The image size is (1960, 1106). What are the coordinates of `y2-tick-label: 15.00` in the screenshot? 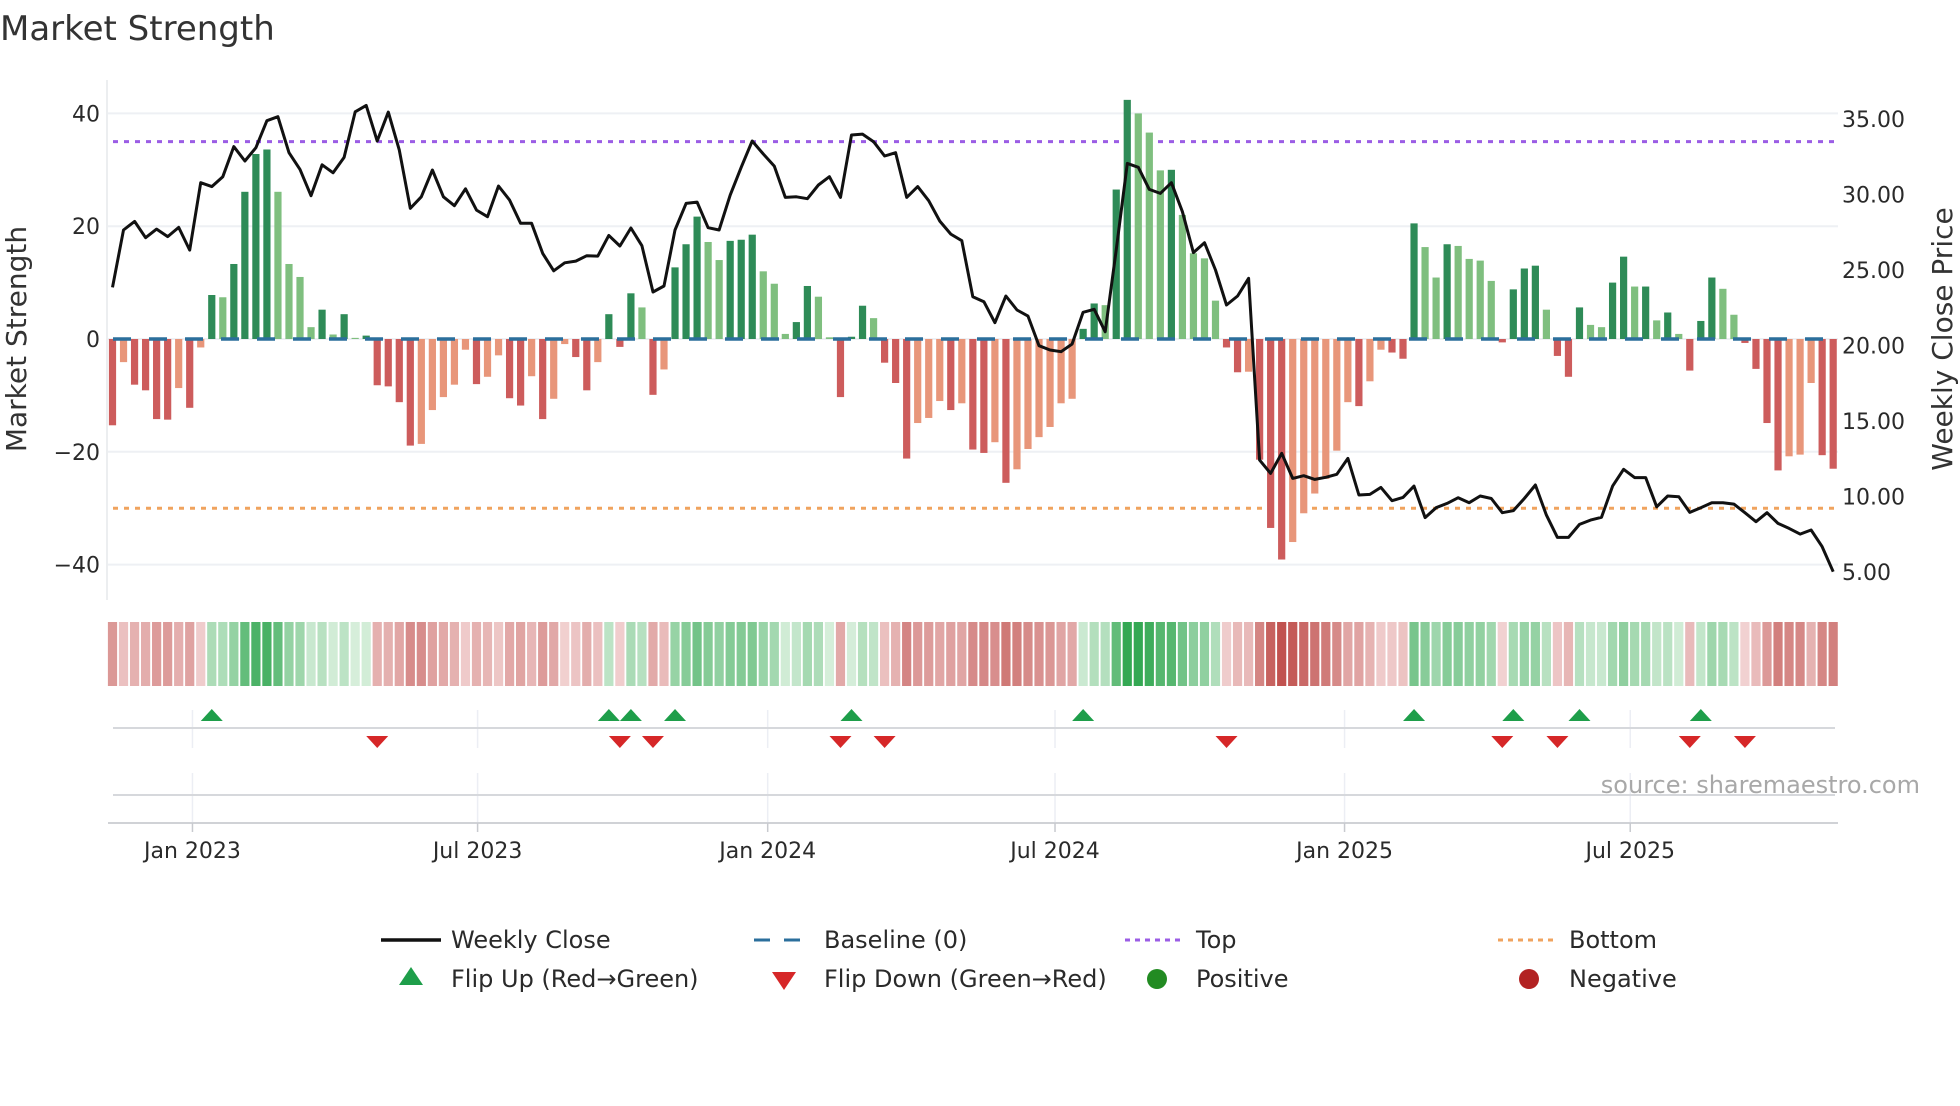 It's located at (1873, 422).